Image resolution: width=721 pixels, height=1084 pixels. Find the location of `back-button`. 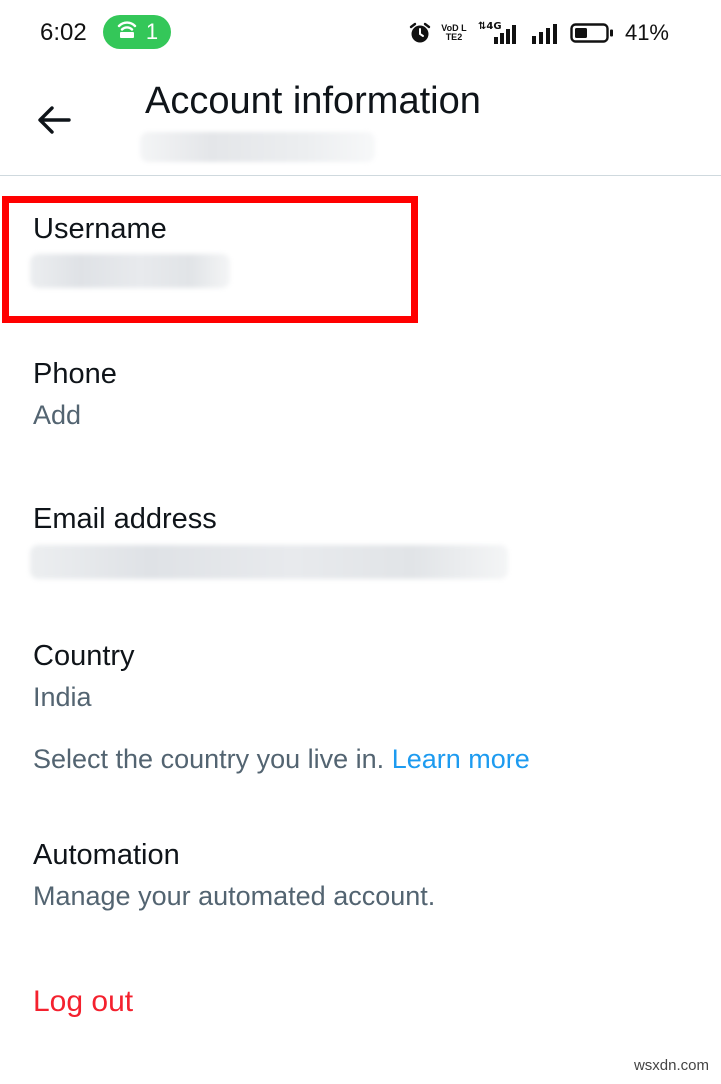

back-button is located at coordinates (54, 122).